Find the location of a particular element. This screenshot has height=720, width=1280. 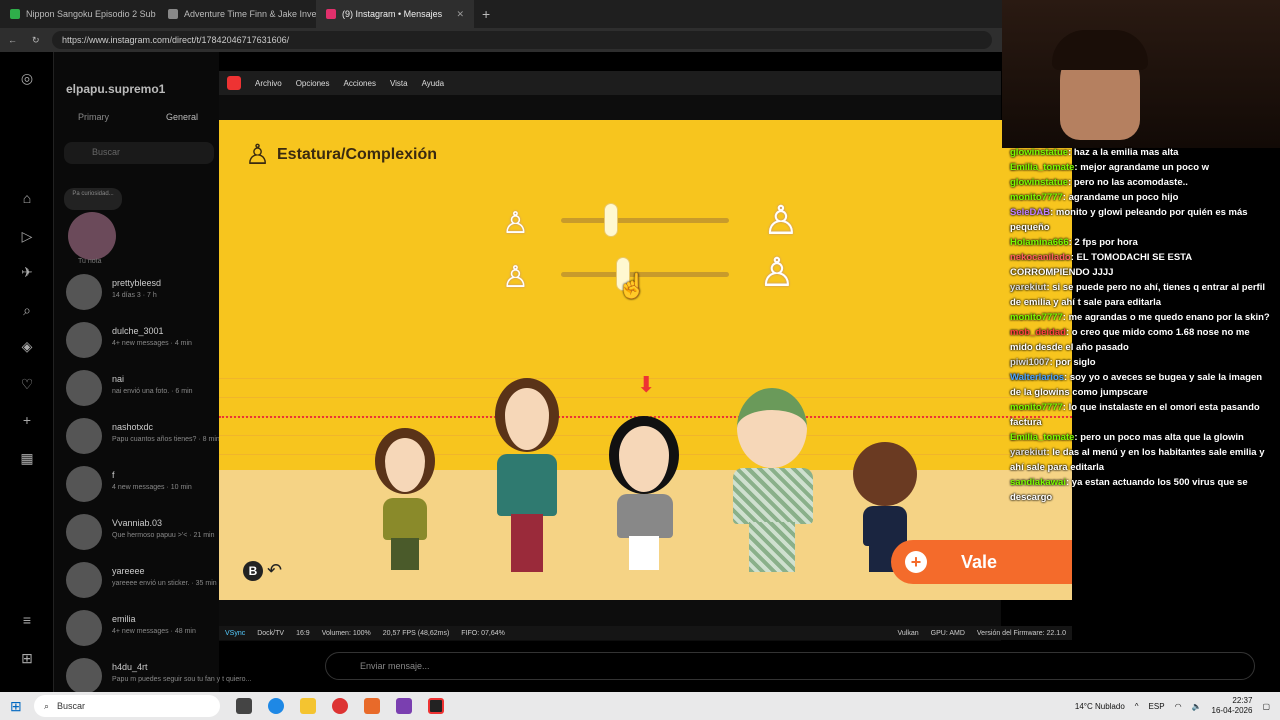

reload-icon: ↻ is located at coordinates (36, 40).